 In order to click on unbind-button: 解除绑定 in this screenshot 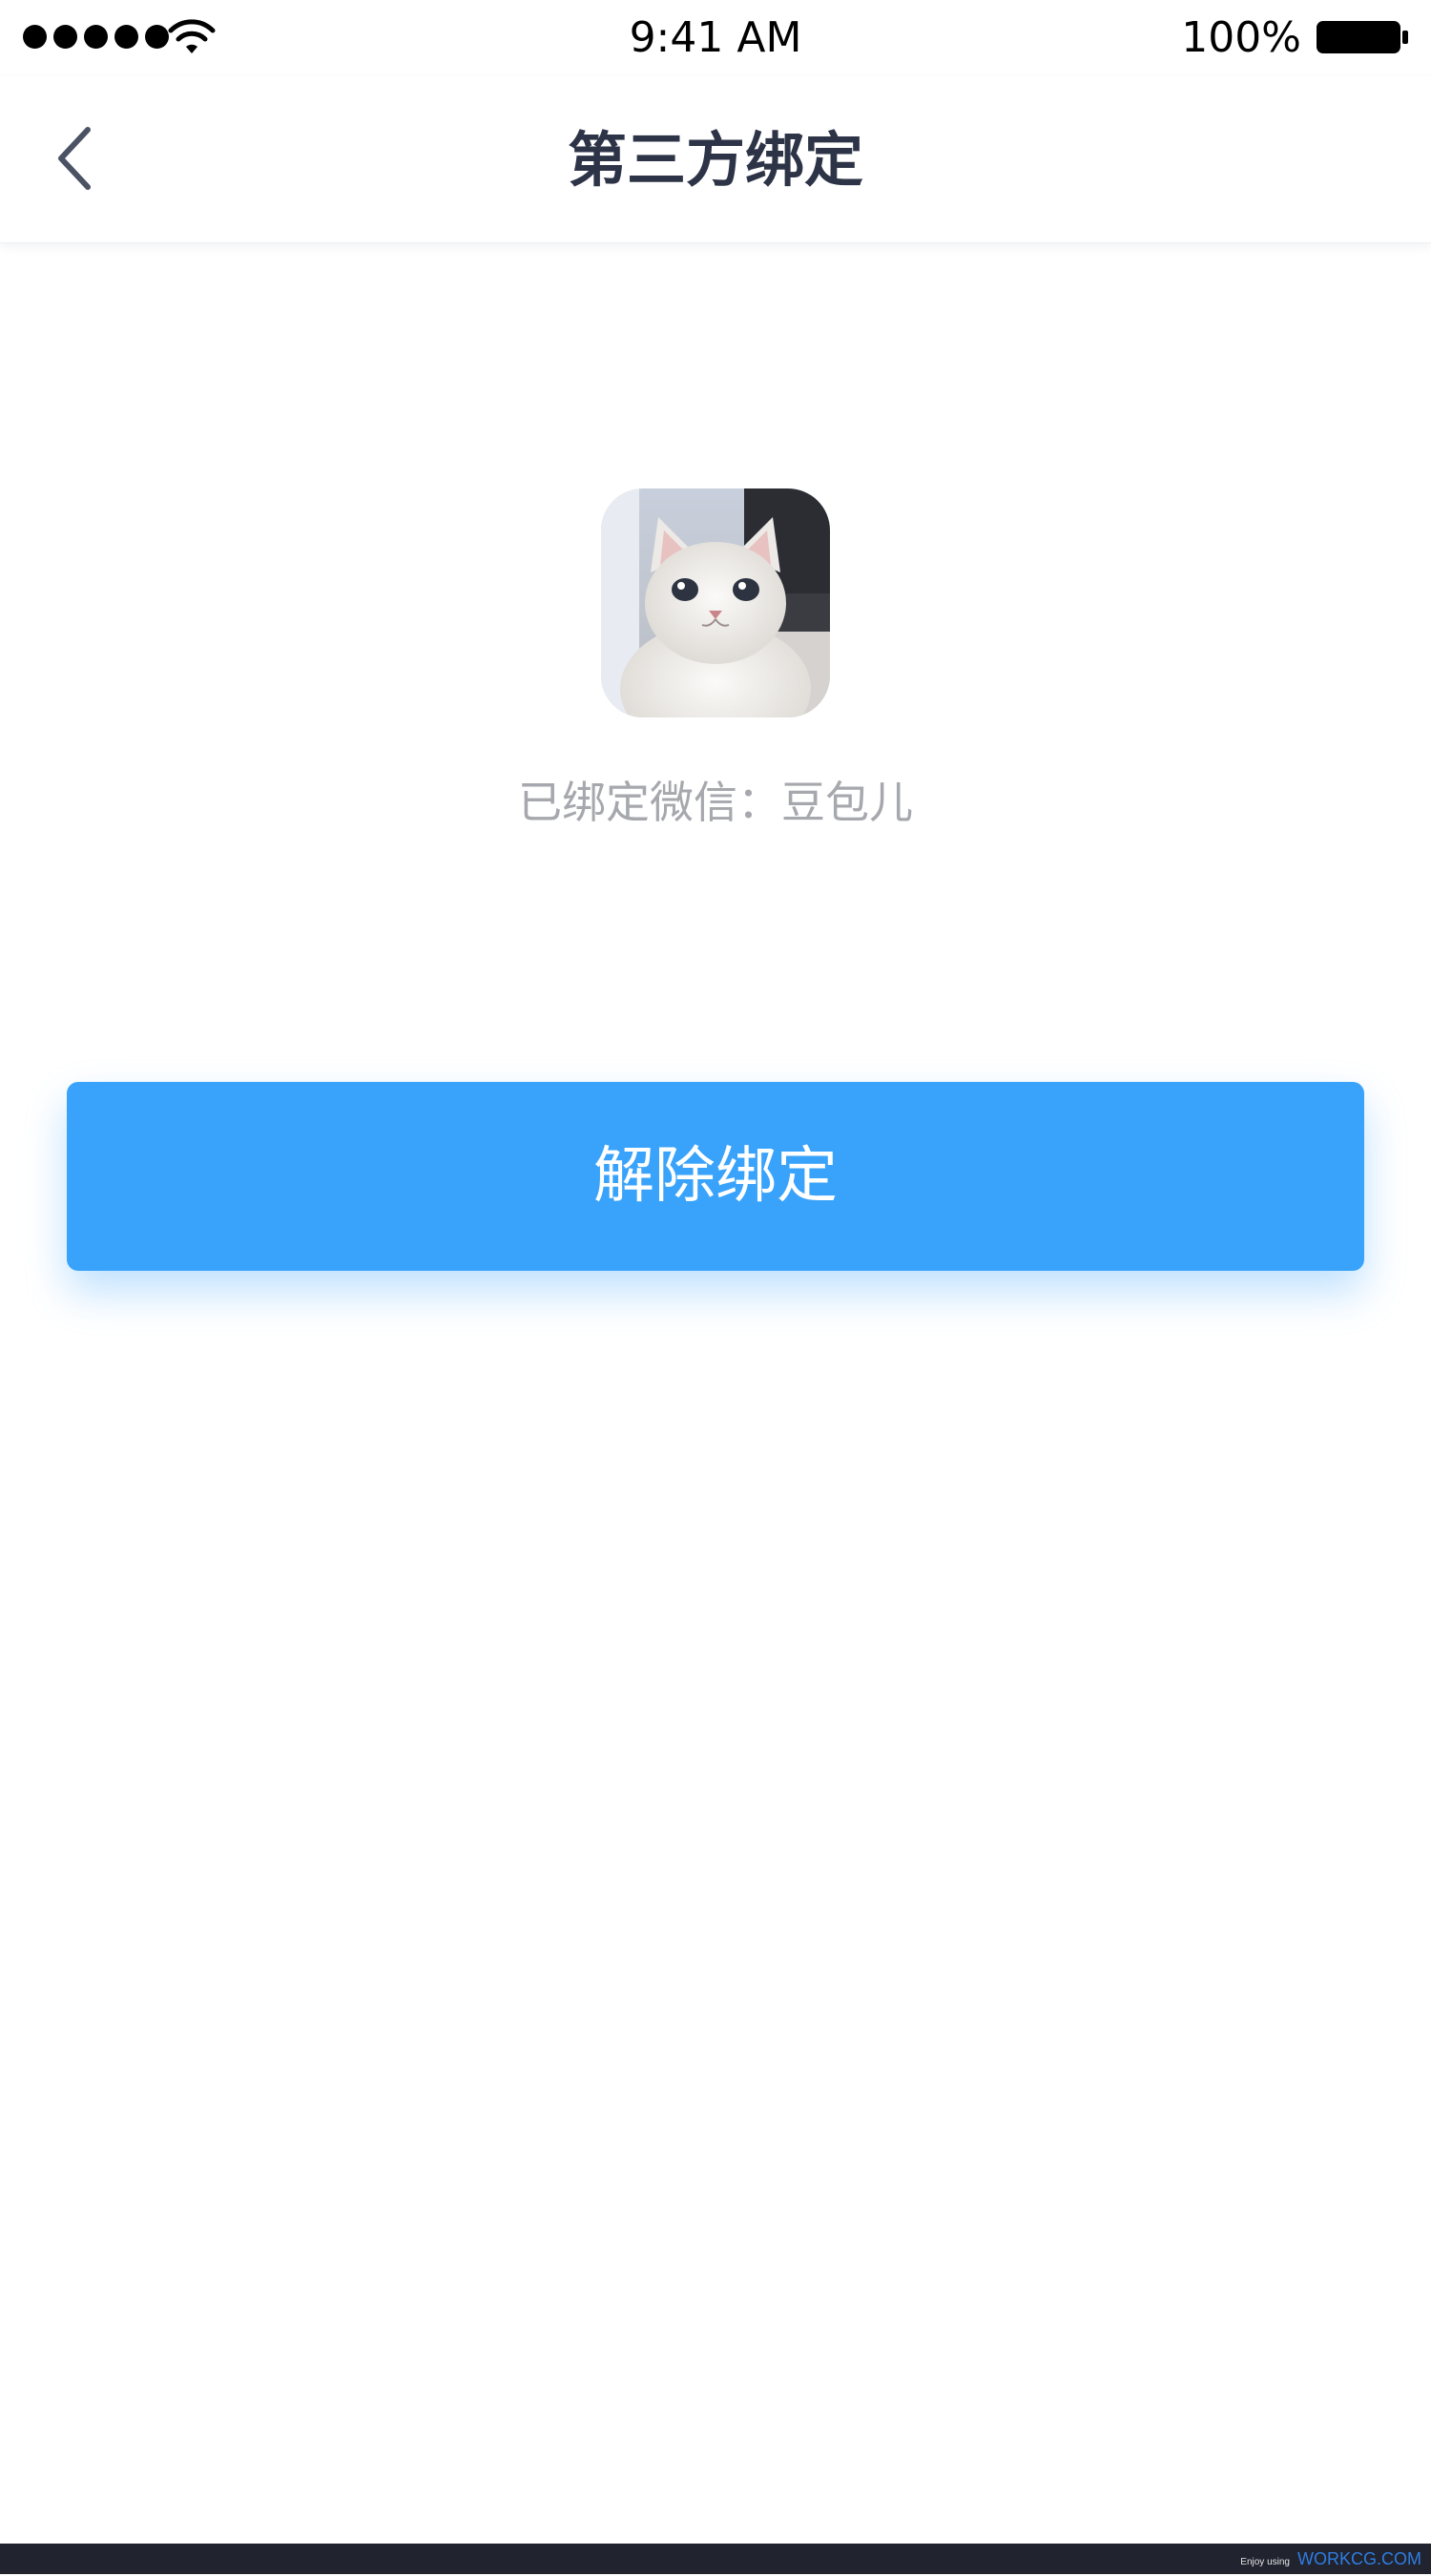, I will do `click(715, 1176)`.